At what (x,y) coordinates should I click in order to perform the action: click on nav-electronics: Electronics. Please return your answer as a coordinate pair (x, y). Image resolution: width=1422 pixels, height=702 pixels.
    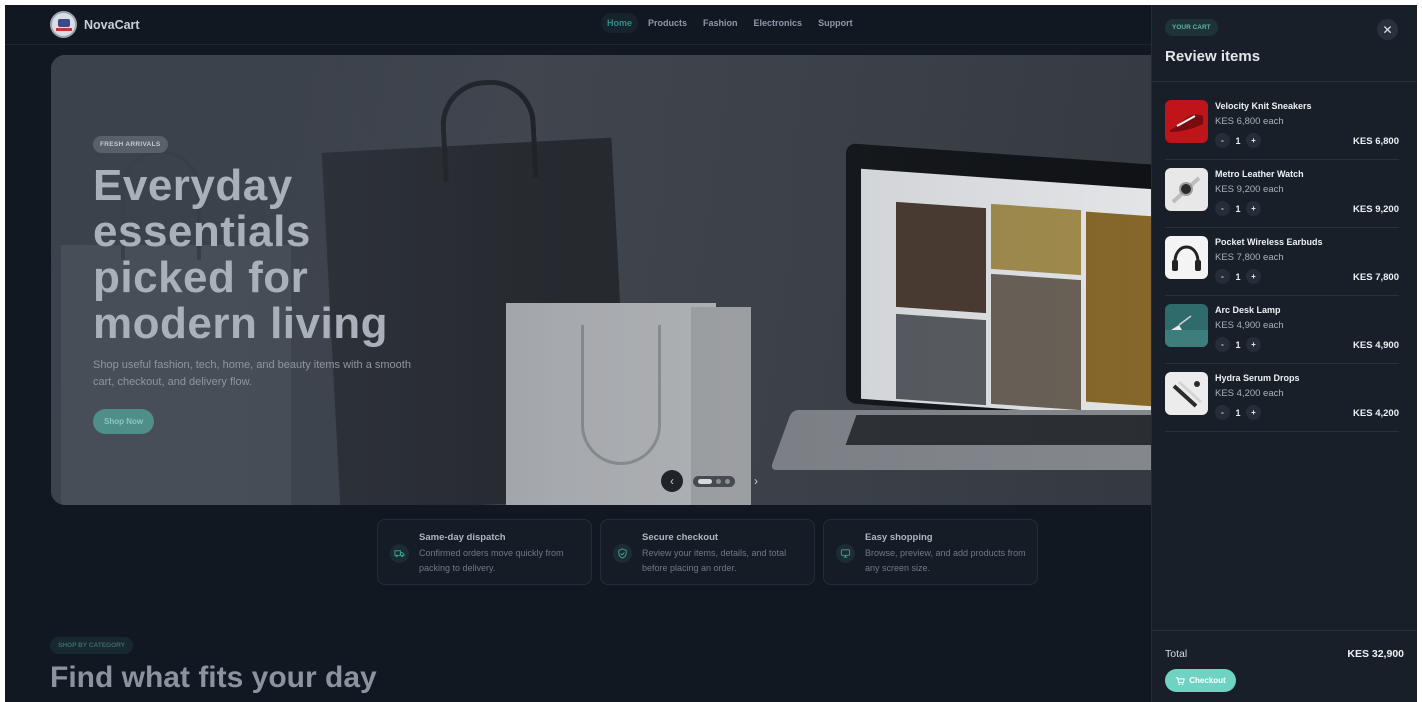
    Looking at the image, I should click on (778, 23).